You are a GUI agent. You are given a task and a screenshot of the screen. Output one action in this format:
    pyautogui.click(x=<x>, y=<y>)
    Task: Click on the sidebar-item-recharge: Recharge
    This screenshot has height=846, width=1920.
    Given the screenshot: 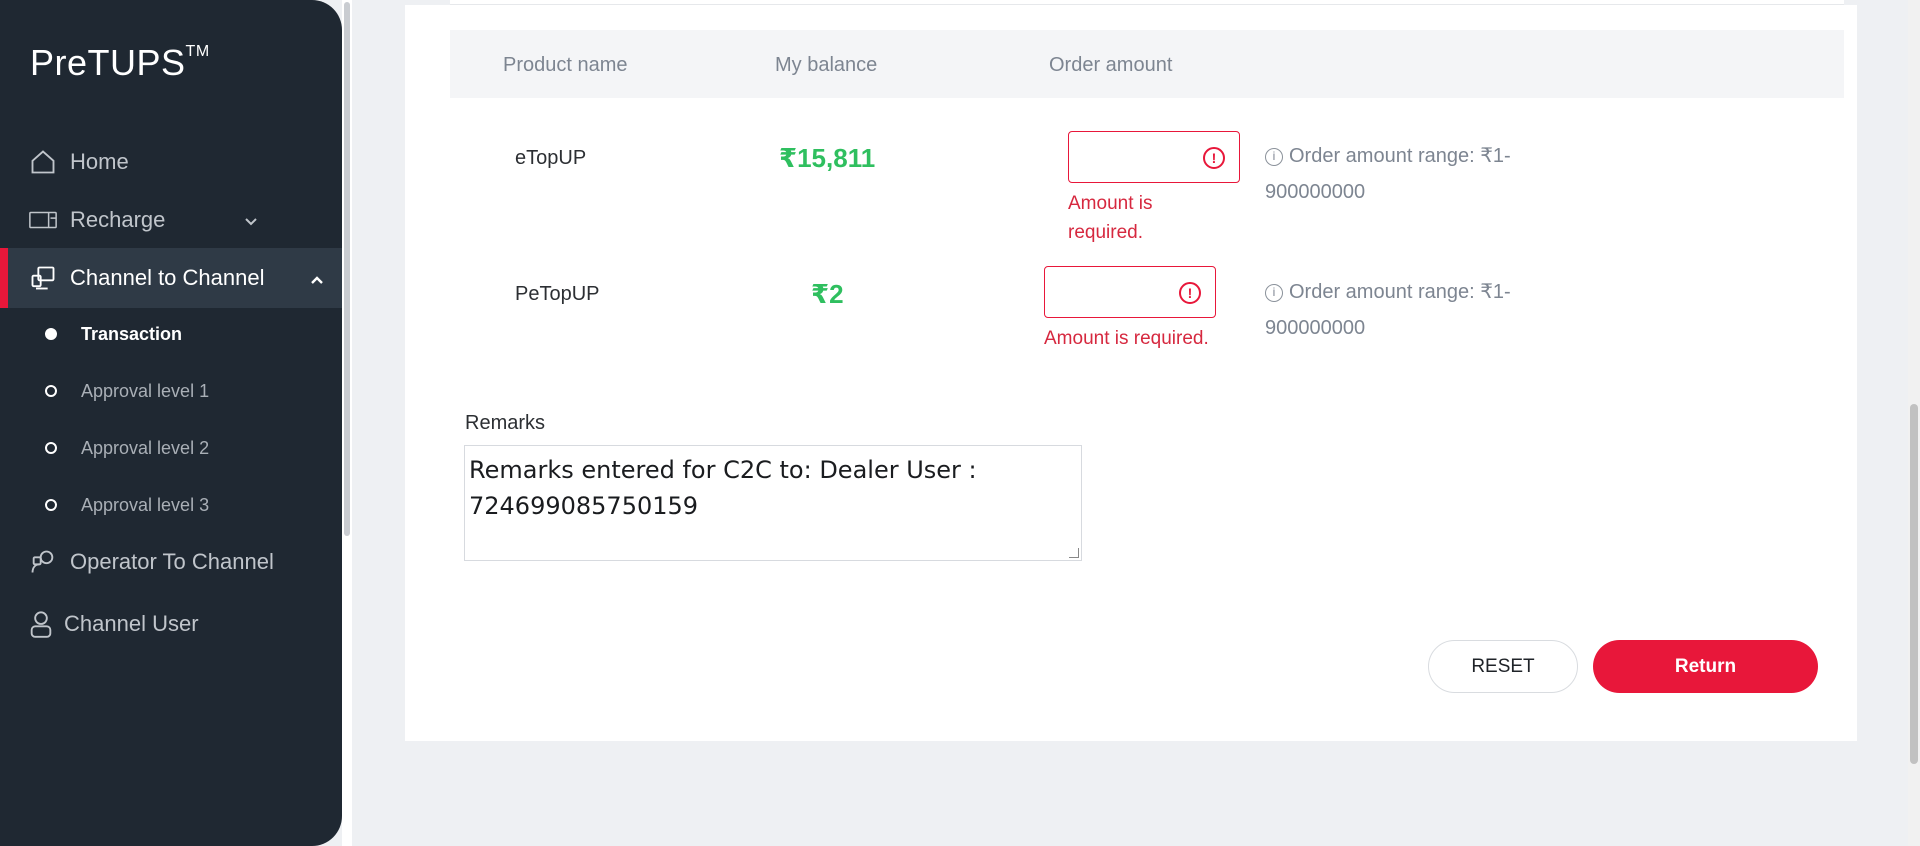 What is the action you would take?
    pyautogui.click(x=171, y=220)
    